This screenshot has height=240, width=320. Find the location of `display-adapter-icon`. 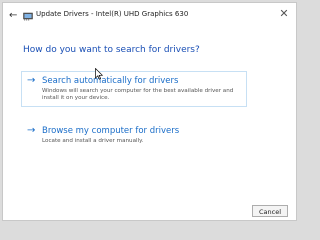

display-adapter-icon is located at coordinates (28, 16).